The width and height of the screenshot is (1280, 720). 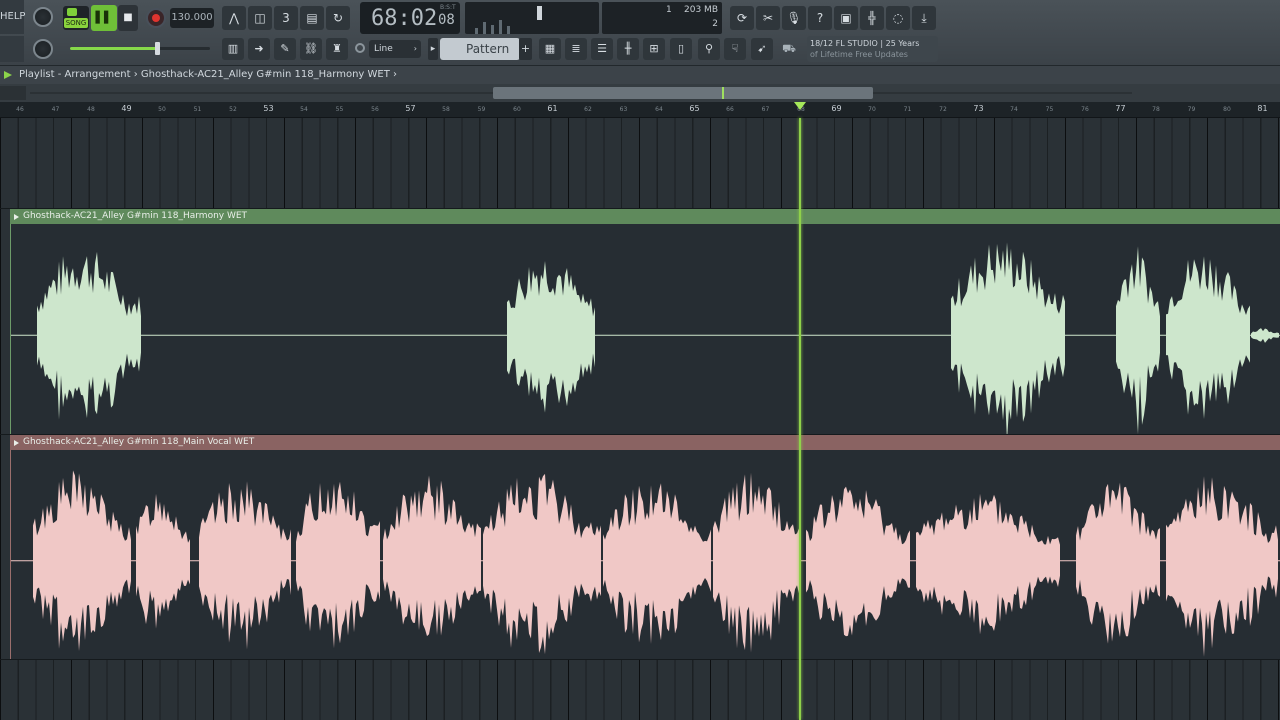 What do you see at coordinates (375, 109) in the screenshot?
I see `ruler-bar-number: 56` at bounding box center [375, 109].